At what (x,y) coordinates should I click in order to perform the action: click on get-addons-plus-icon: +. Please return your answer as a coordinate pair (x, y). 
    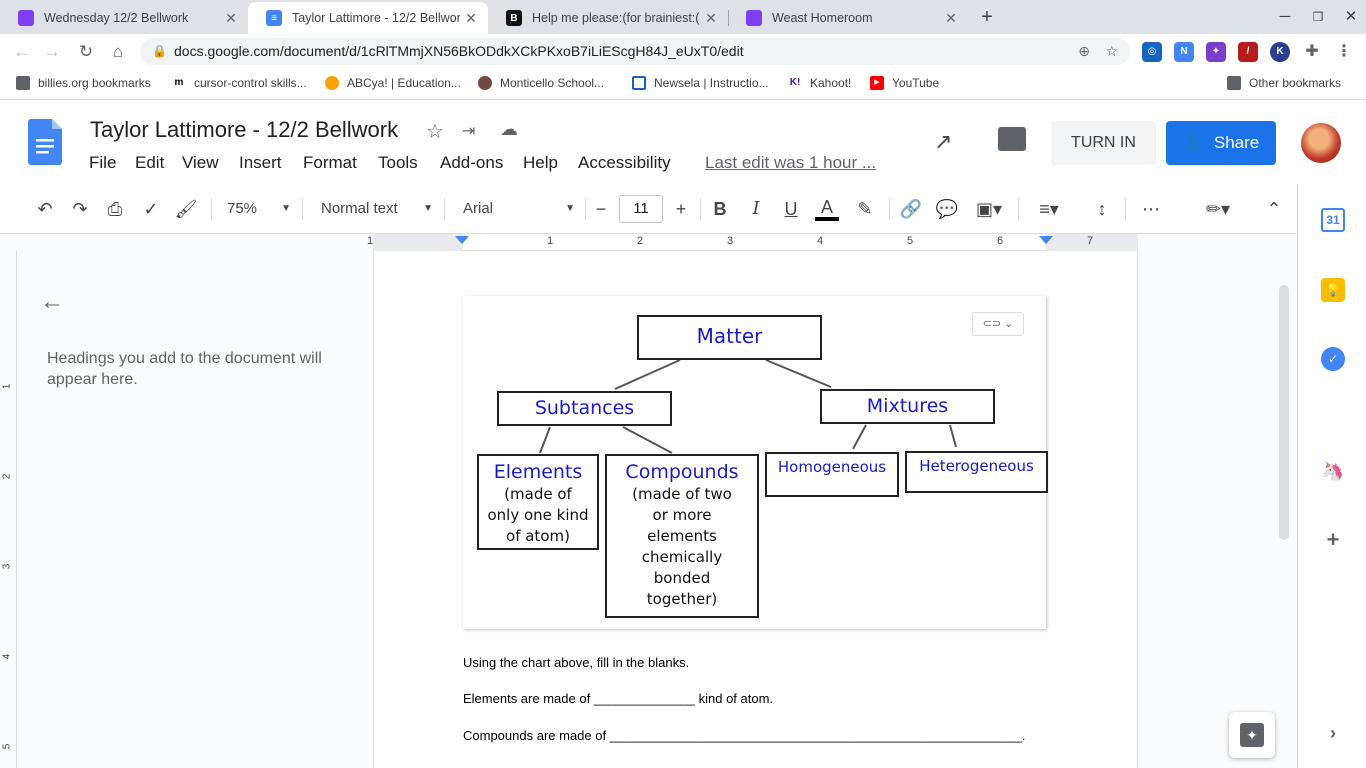
    Looking at the image, I should click on (1333, 540).